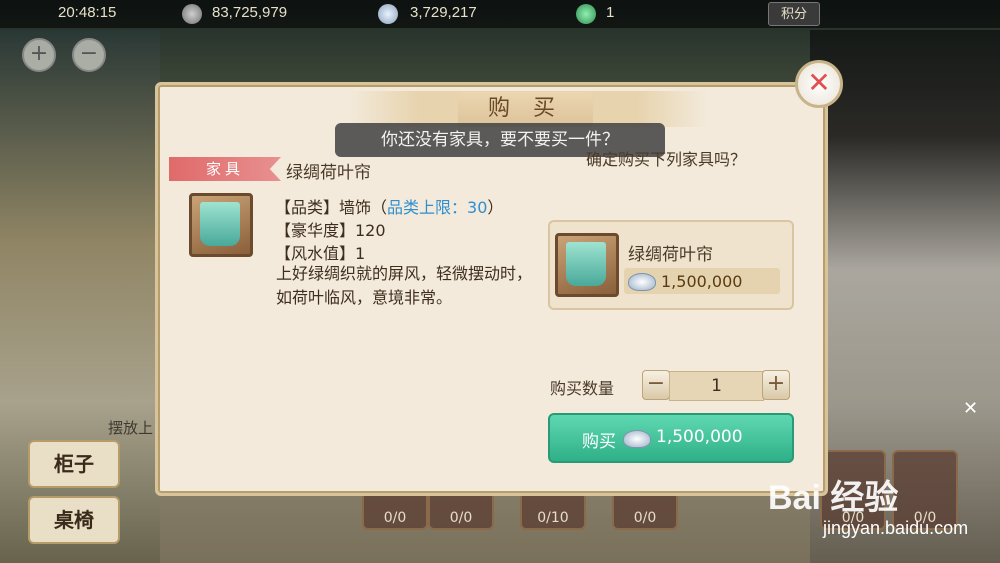 The width and height of the screenshot is (1000, 563). Describe the element at coordinates (610, 12) in the screenshot. I see `jade-count: 1` at that location.